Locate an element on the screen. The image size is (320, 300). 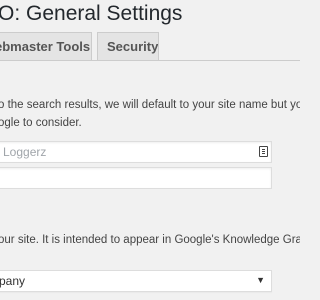
site-name-input-value: Loggerz is located at coordinates (25, 152).